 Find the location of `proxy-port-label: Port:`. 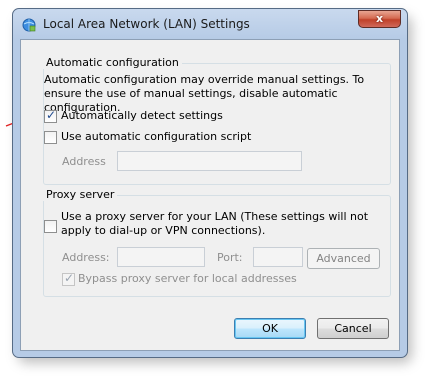

proxy-port-label: Port: is located at coordinates (230, 257).